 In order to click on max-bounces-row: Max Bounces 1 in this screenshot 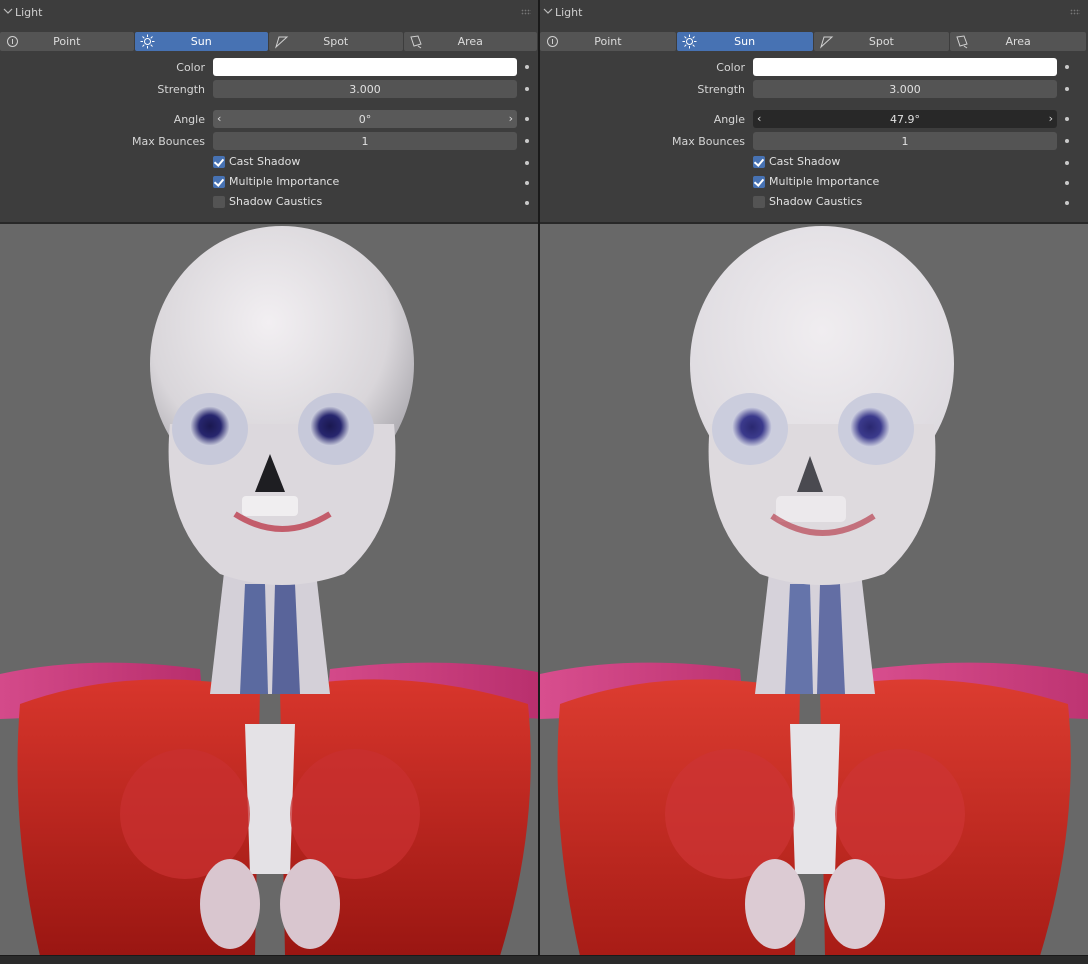, I will do `click(814, 141)`.